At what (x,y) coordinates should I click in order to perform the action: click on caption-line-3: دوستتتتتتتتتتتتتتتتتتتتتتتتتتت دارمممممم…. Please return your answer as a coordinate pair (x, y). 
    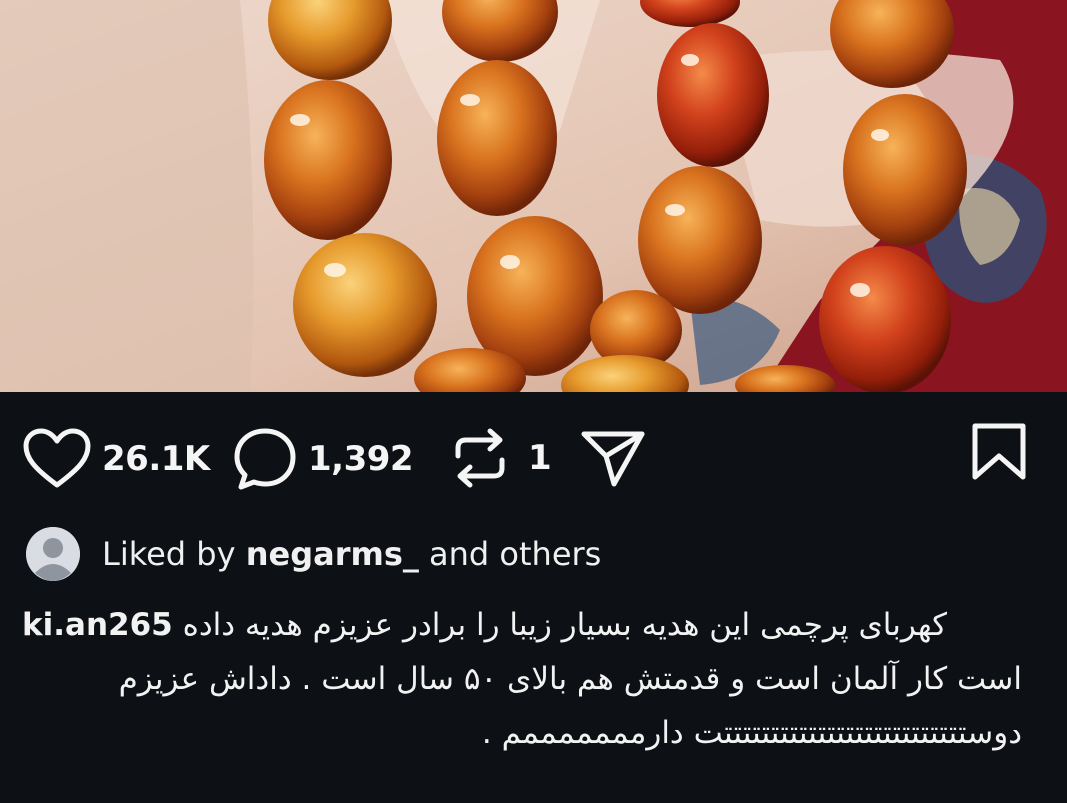
    Looking at the image, I should click on (751, 733).